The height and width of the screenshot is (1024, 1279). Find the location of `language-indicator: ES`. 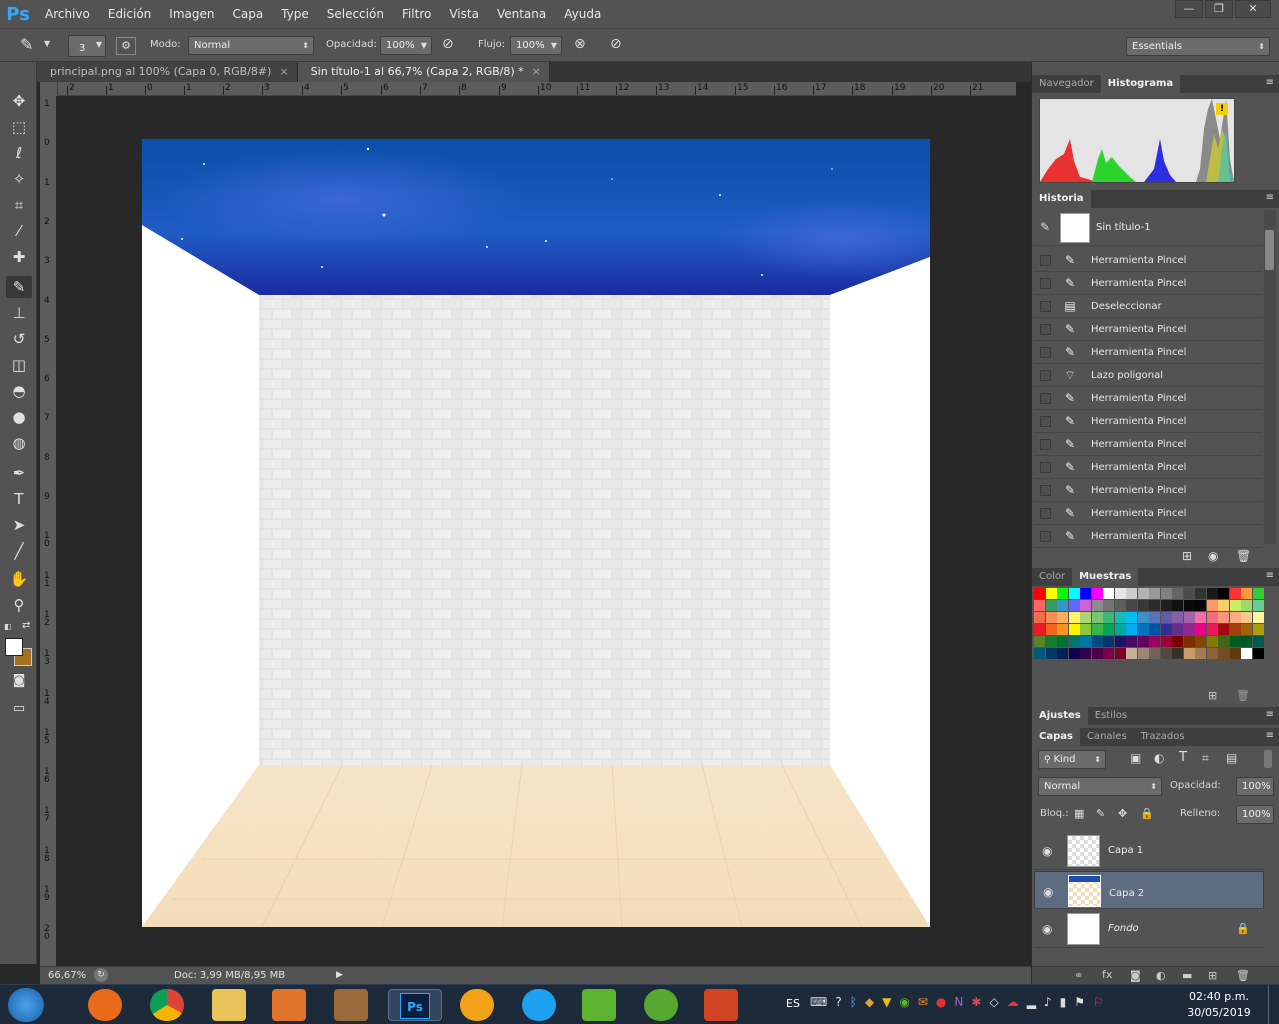

language-indicator: ES is located at coordinates (793, 1003).